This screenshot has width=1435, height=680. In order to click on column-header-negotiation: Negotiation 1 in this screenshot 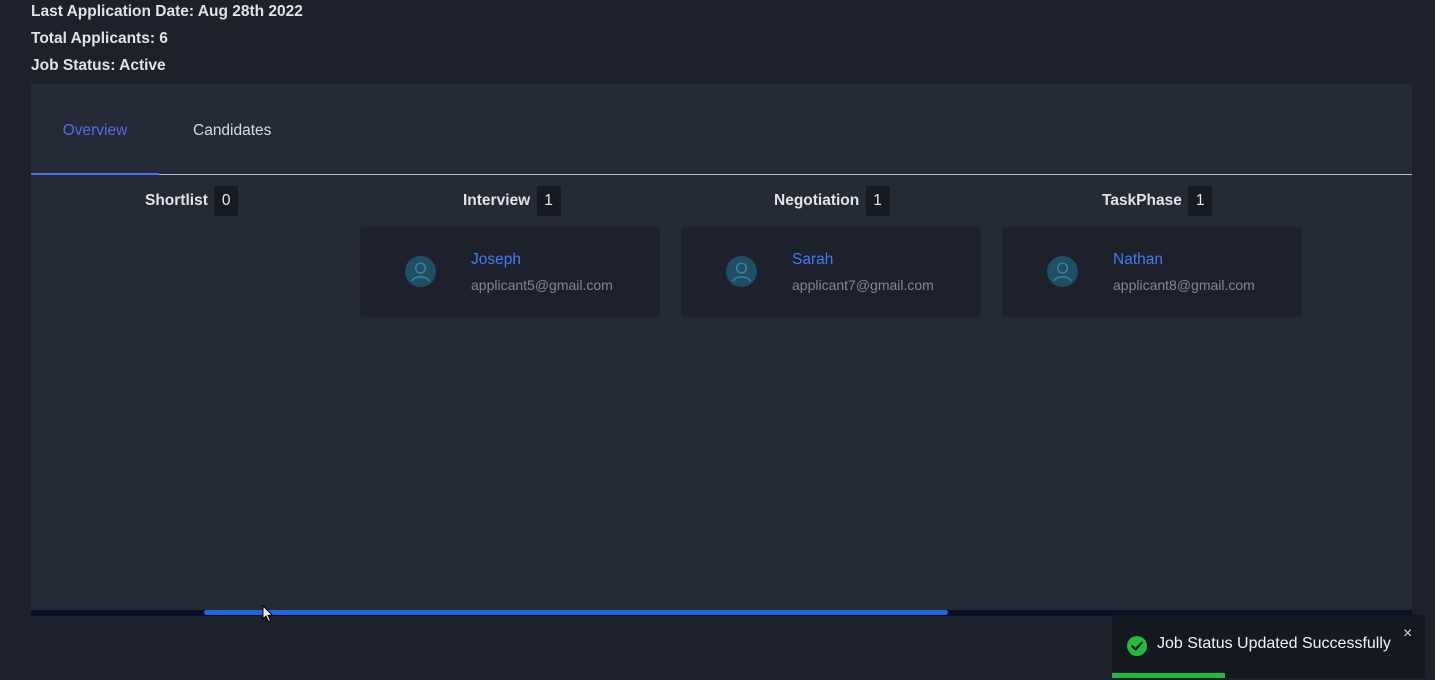, I will do `click(832, 201)`.